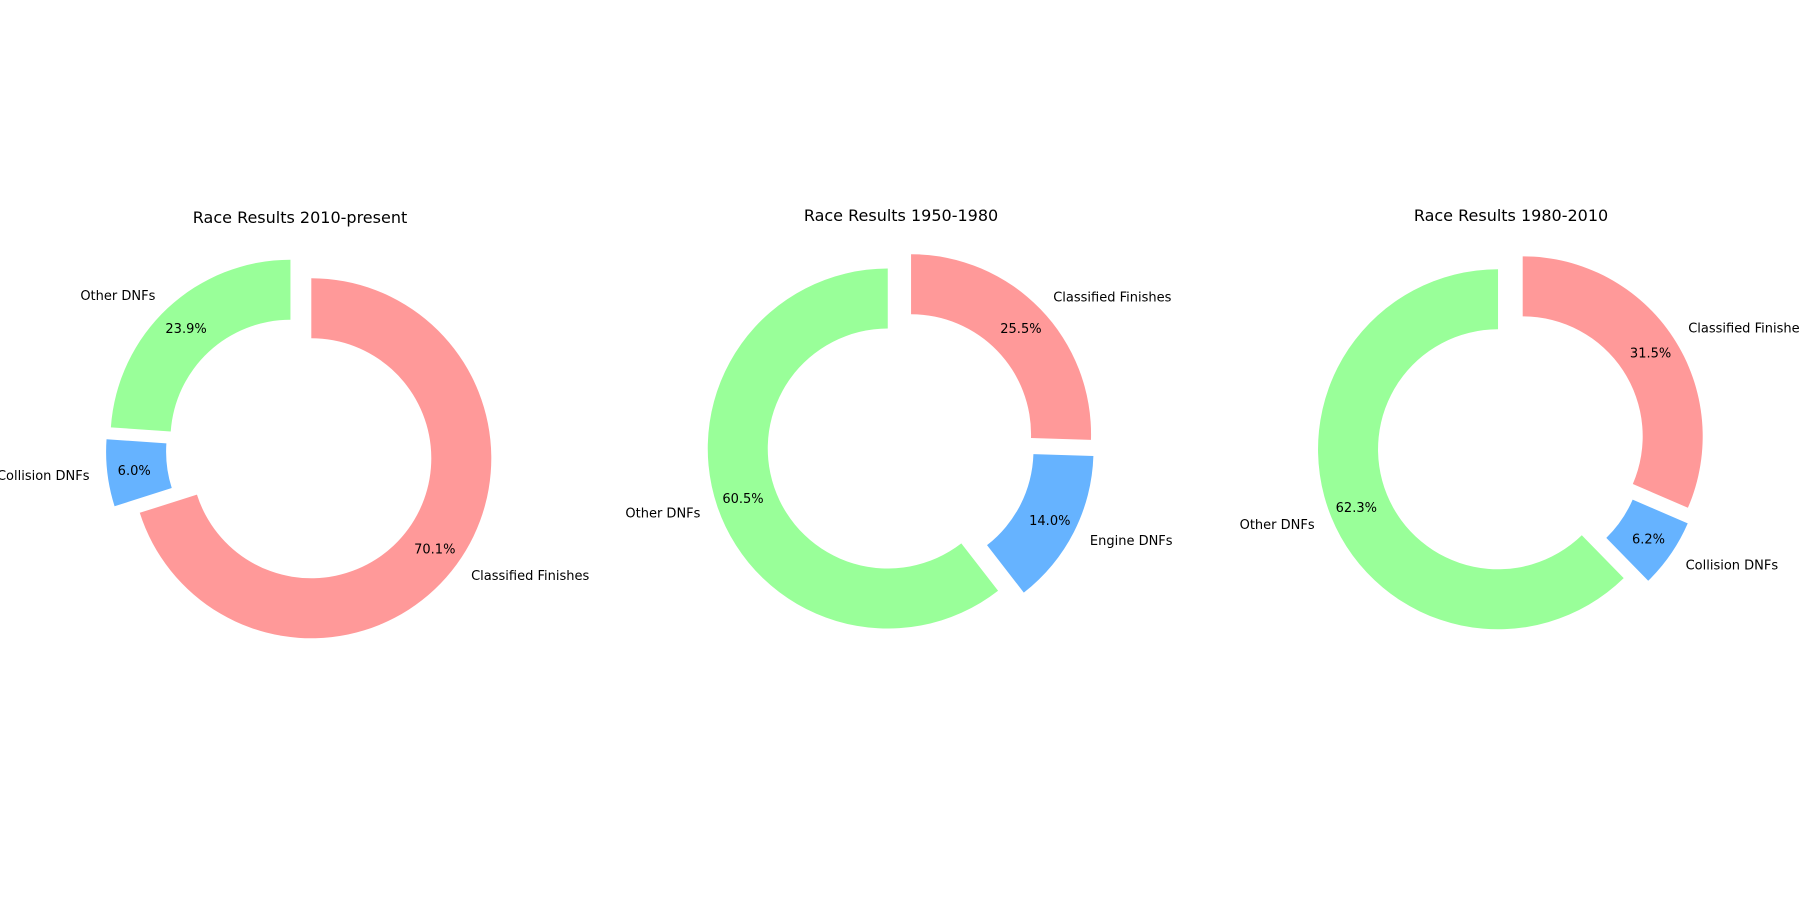 This screenshot has width=1800, height=900. I want to click on slice-percent-label: 6.0%, so click(134, 471).